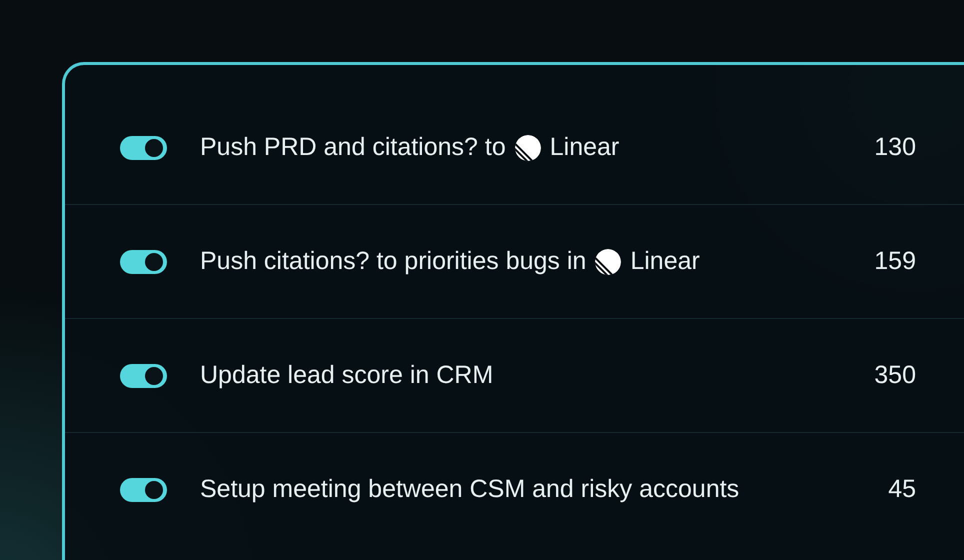  What do you see at coordinates (895, 375) in the screenshot?
I see `count-value: 350` at bounding box center [895, 375].